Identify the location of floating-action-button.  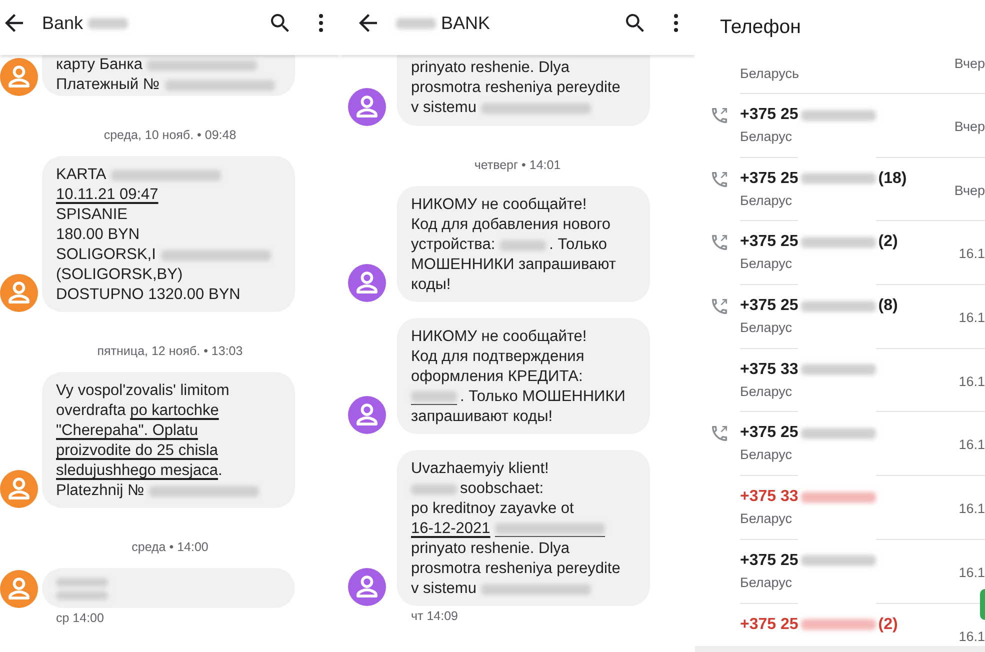
(982, 604).